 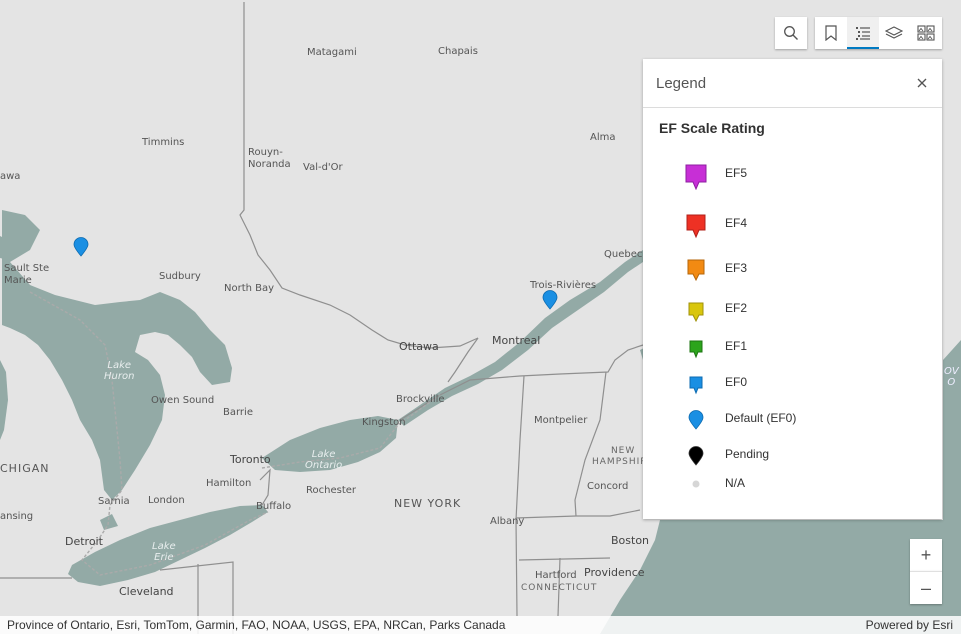 I want to click on legend-item-label: N/A, so click(x=735, y=483).